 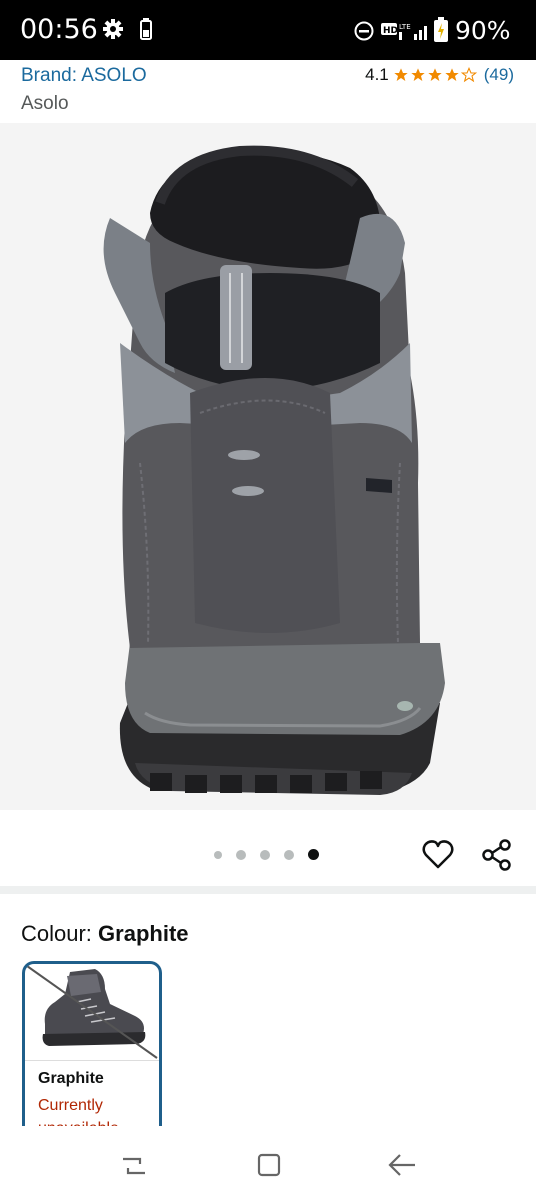 What do you see at coordinates (497, 857) in the screenshot?
I see `share-icon` at bounding box center [497, 857].